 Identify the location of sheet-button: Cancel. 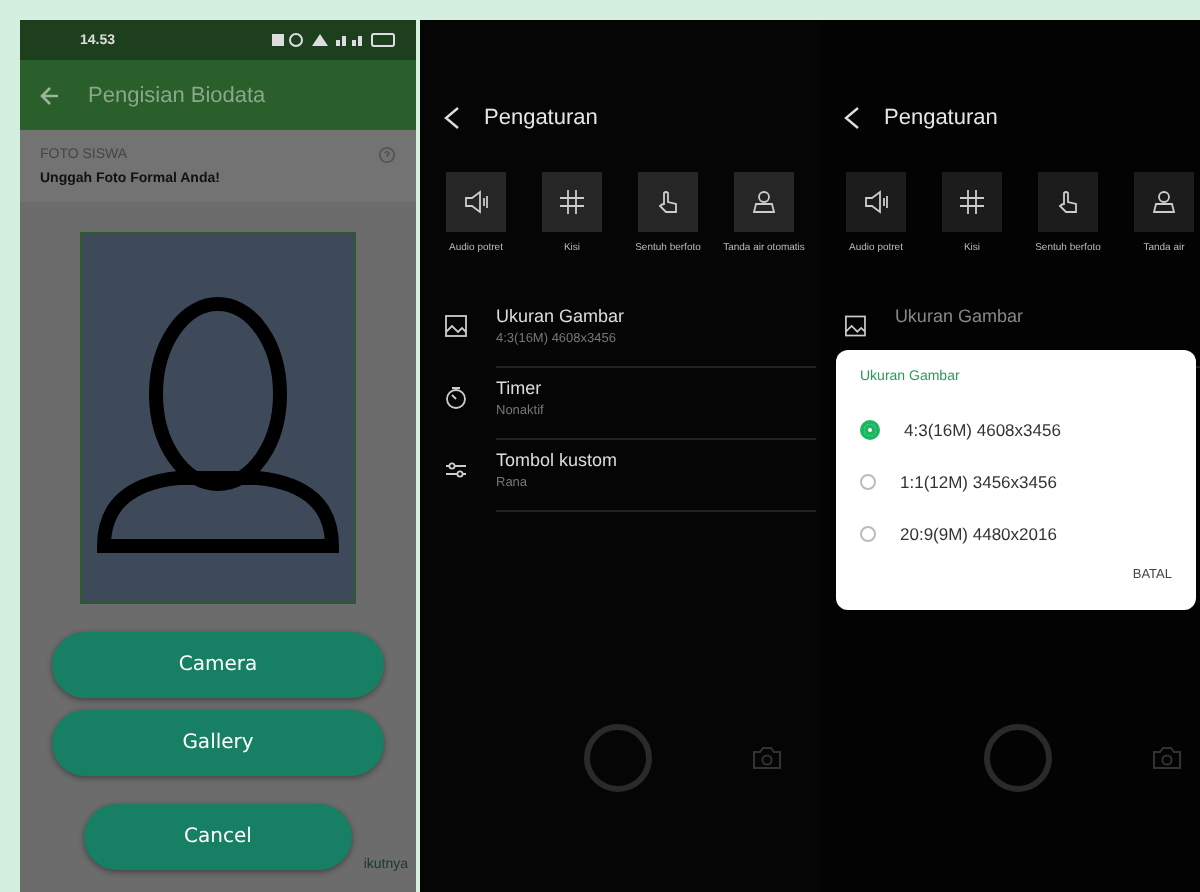
(218, 837).